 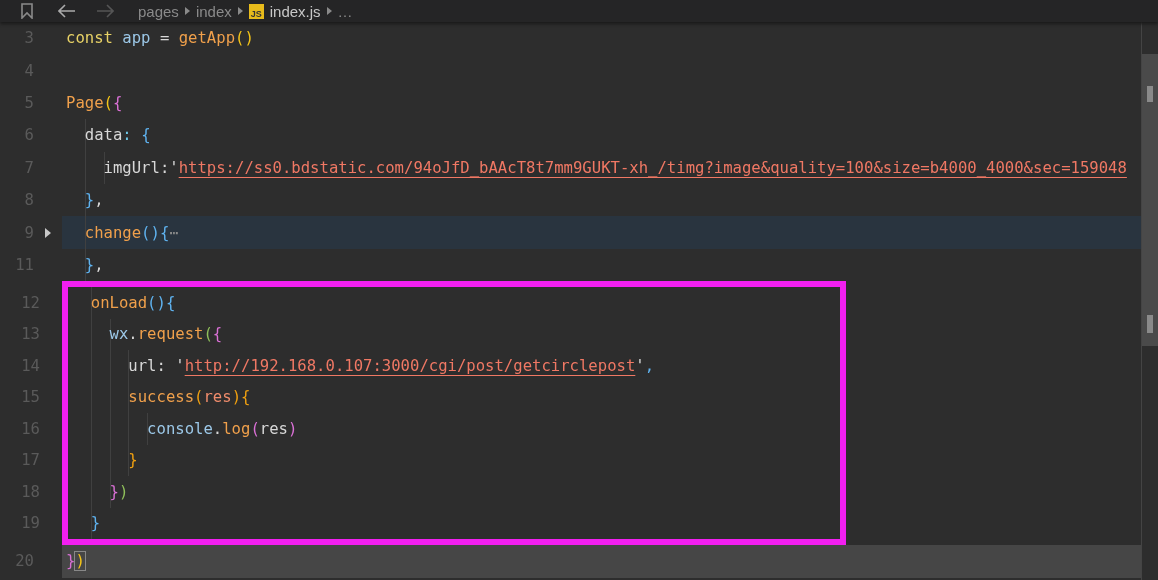 What do you see at coordinates (48, 232) in the screenshot?
I see `fold-arrow-icon` at bounding box center [48, 232].